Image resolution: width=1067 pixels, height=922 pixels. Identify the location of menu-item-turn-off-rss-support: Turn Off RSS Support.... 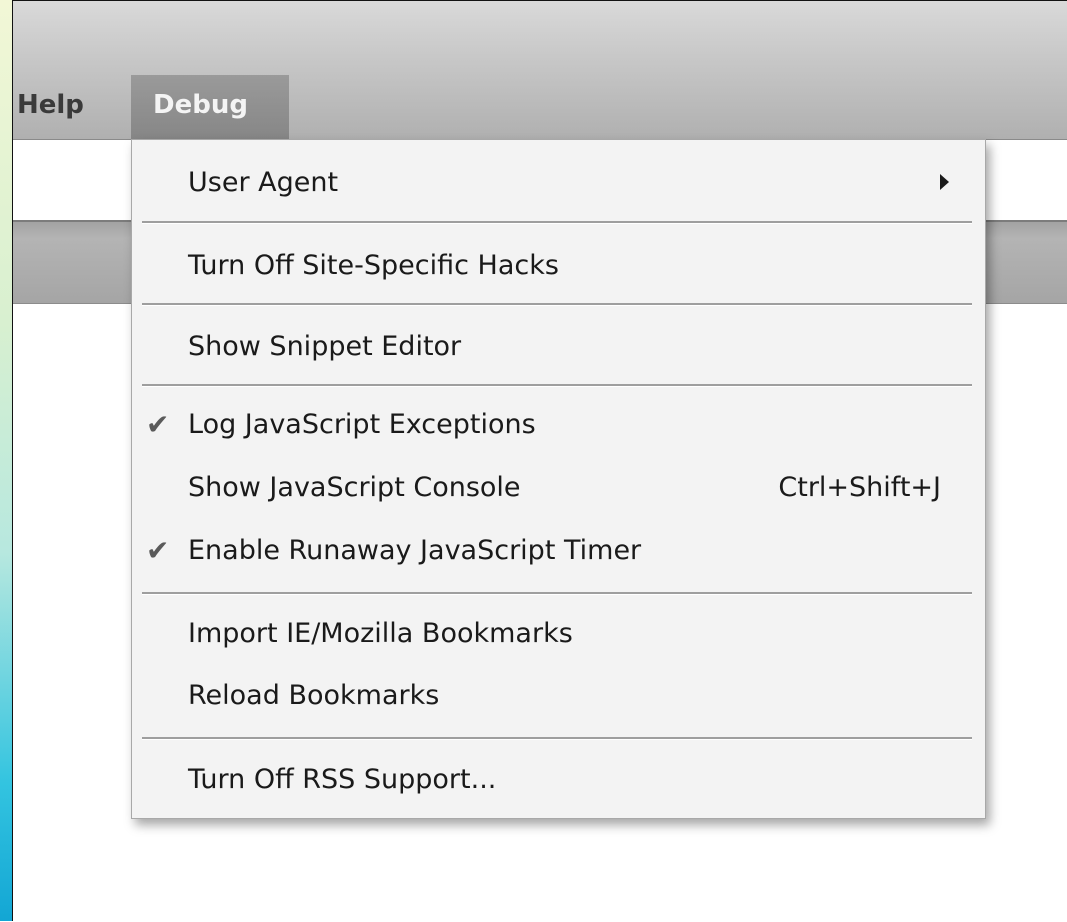
(558, 780).